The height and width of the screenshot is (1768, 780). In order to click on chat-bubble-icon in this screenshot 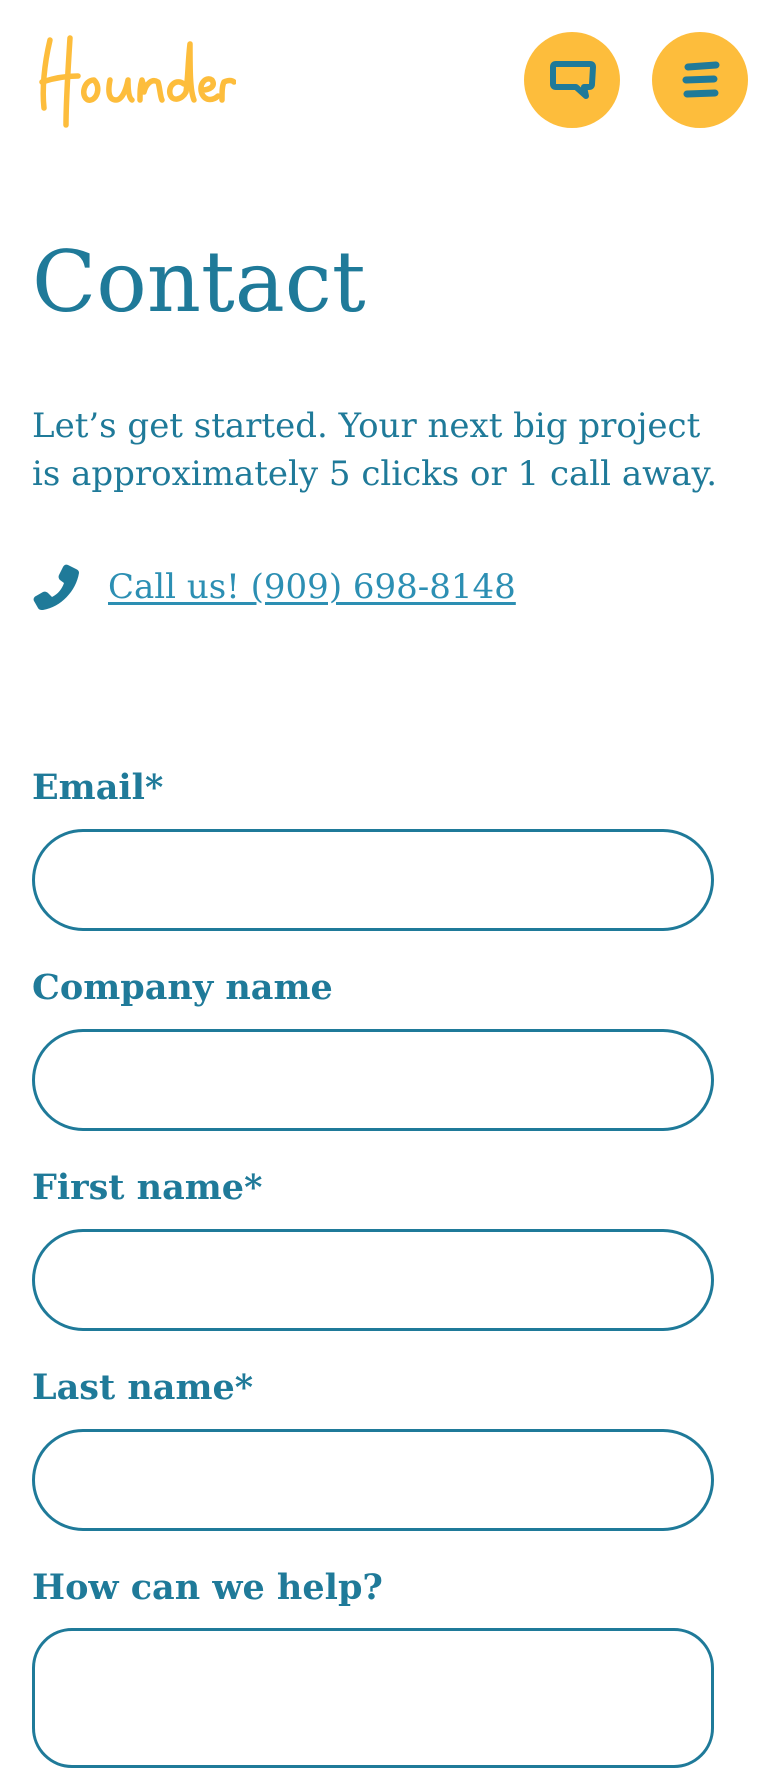, I will do `click(573, 80)`.